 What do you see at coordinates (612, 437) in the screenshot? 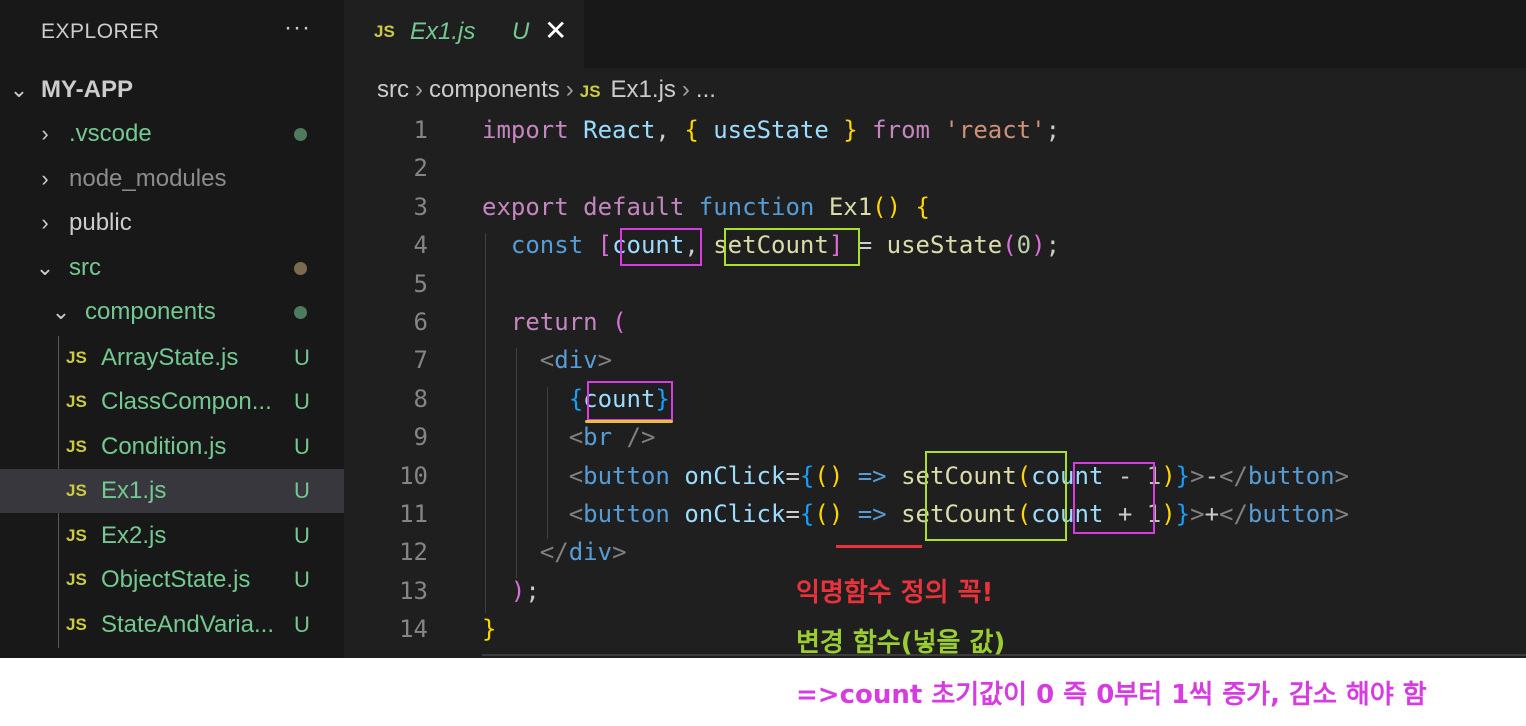
I see `code-line-9: <br />` at bounding box center [612, 437].